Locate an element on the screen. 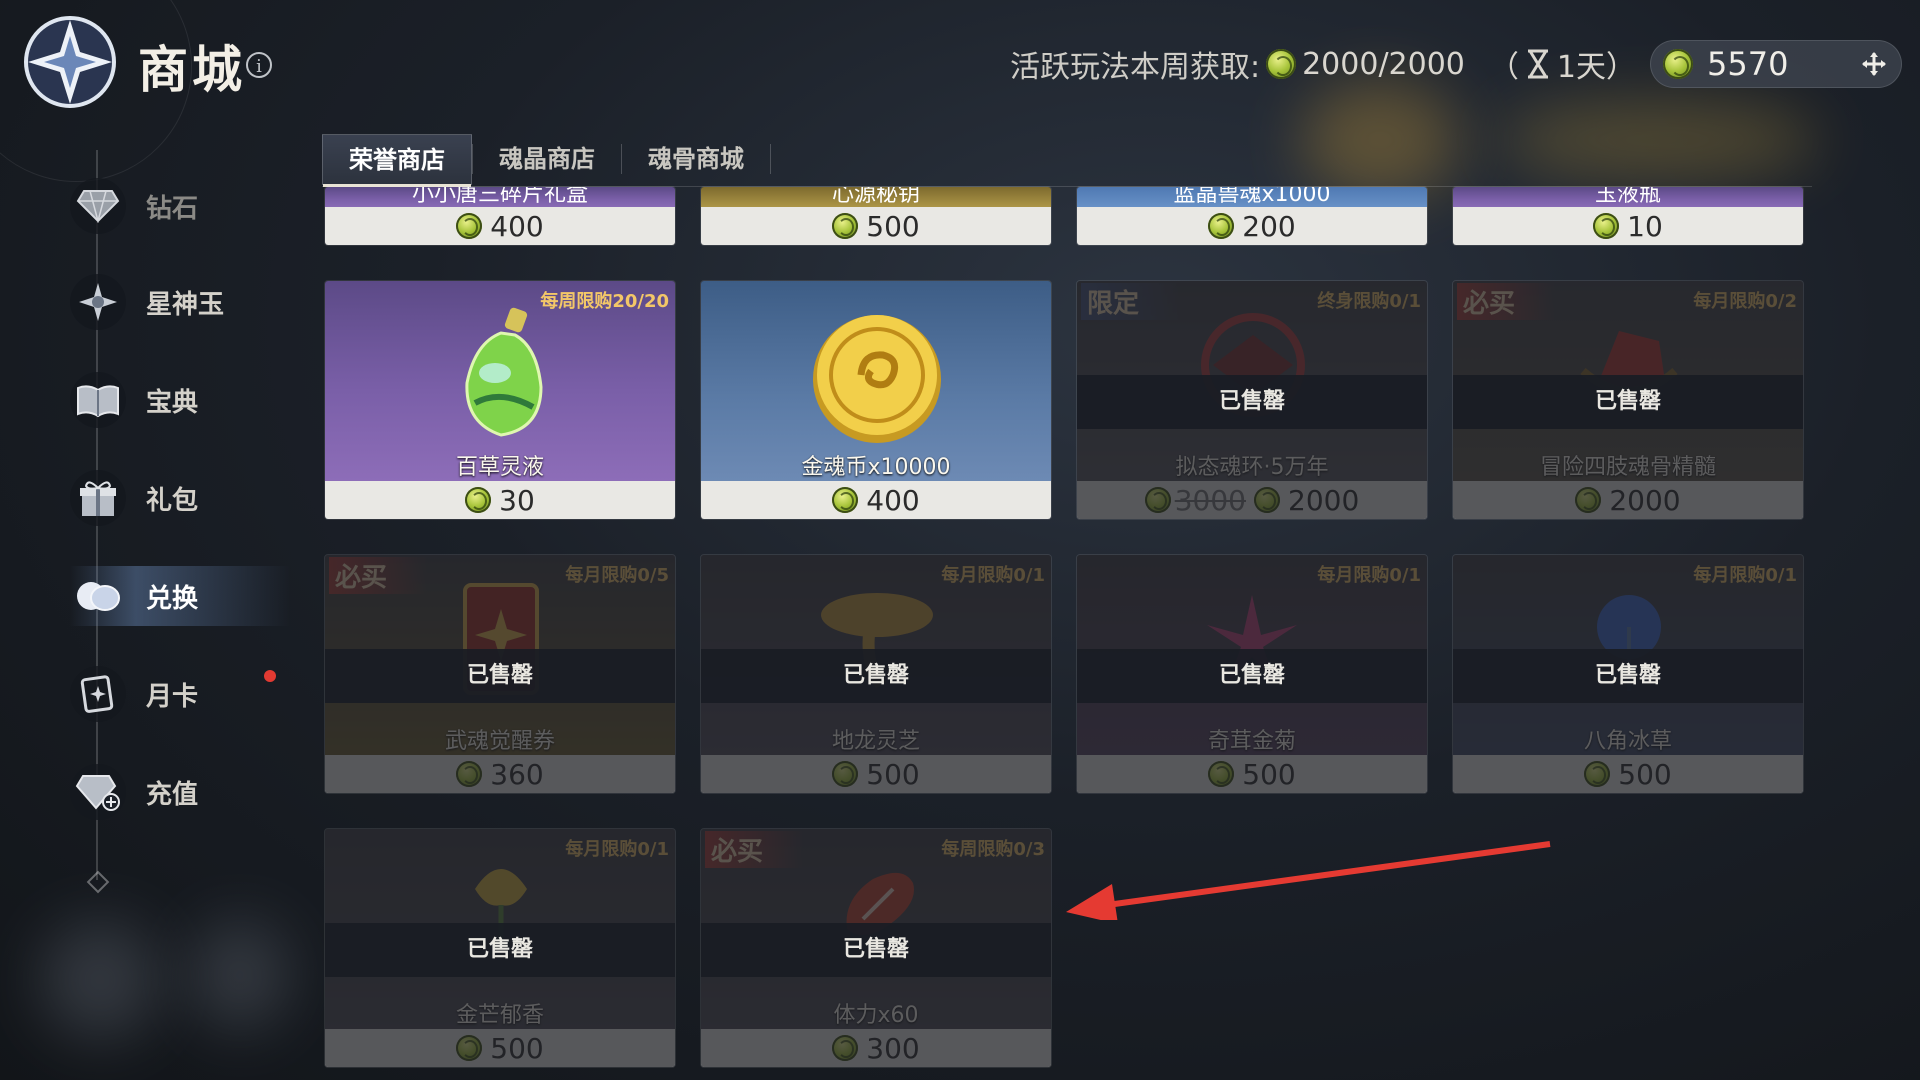 This screenshot has width=1920, height=1080. timer-open-paren: （ is located at coordinates (1503, 67).